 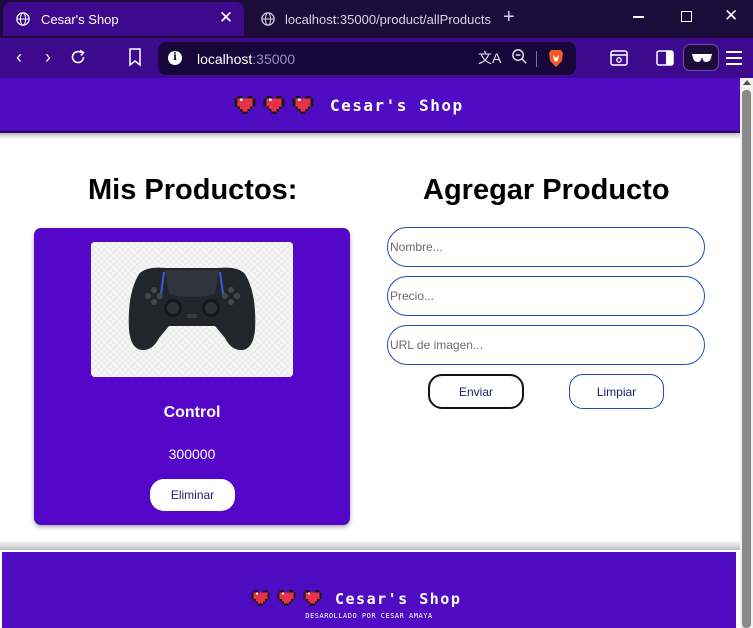 I want to click on close-tab-icon: ✕, so click(x=226, y=18).